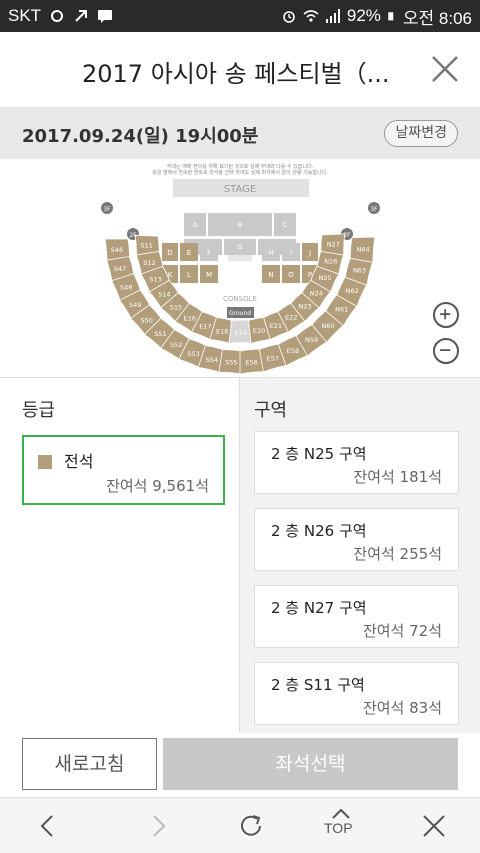  What do you see at coordinates (193, 354) in the screenshot?
I see `seat-section-label: S53` at bounding box center [193, 354].